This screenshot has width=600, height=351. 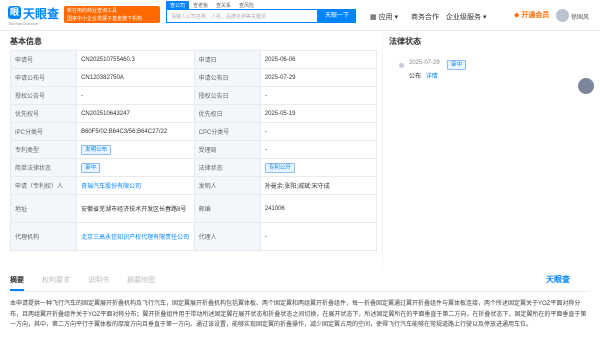 I want to click on table-row: 申请公布号 CN120382750A 申请公布日 2025-07-29, so click(x=193, y=77).